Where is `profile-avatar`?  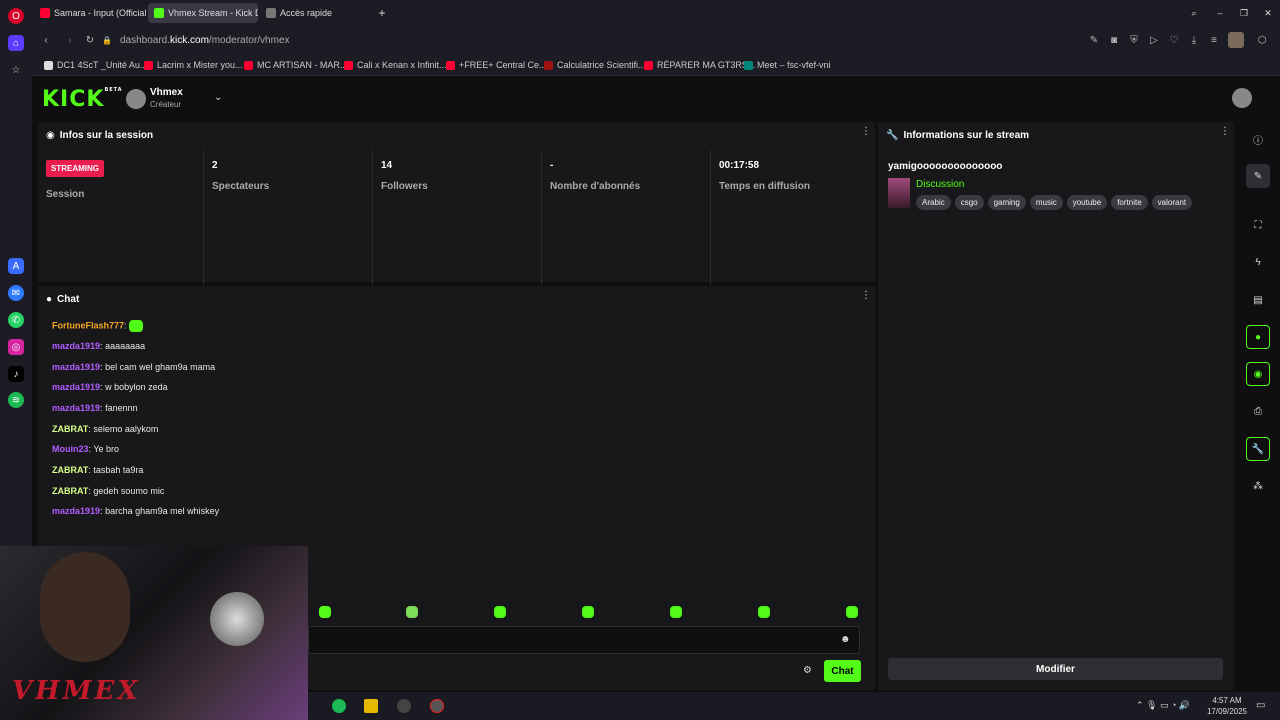
profile-avatar is located at coordinates (1236, 40).